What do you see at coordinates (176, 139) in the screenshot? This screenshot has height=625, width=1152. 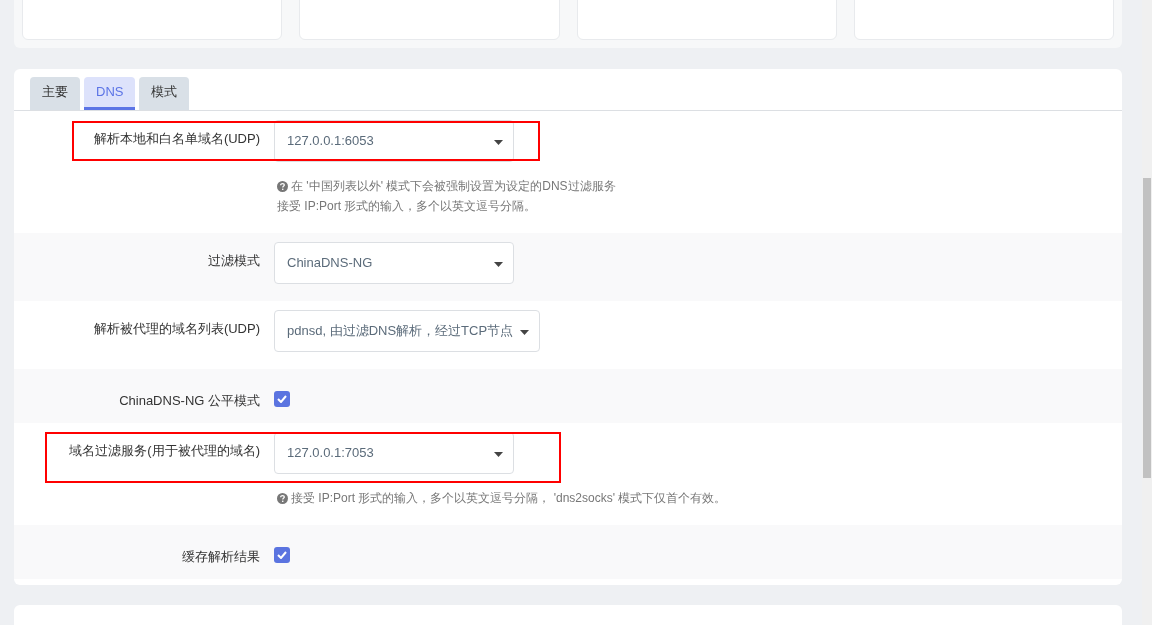 I see `field-label: 解析本地和白名单域名(UDP)` at bounding box center [176, 139].